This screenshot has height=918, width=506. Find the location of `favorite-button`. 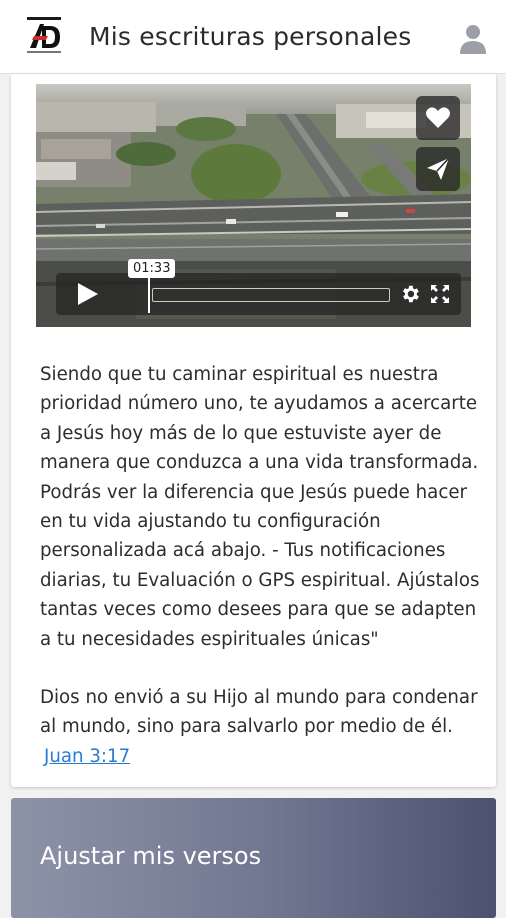

favorite-button is located at coordinates (438, 118).